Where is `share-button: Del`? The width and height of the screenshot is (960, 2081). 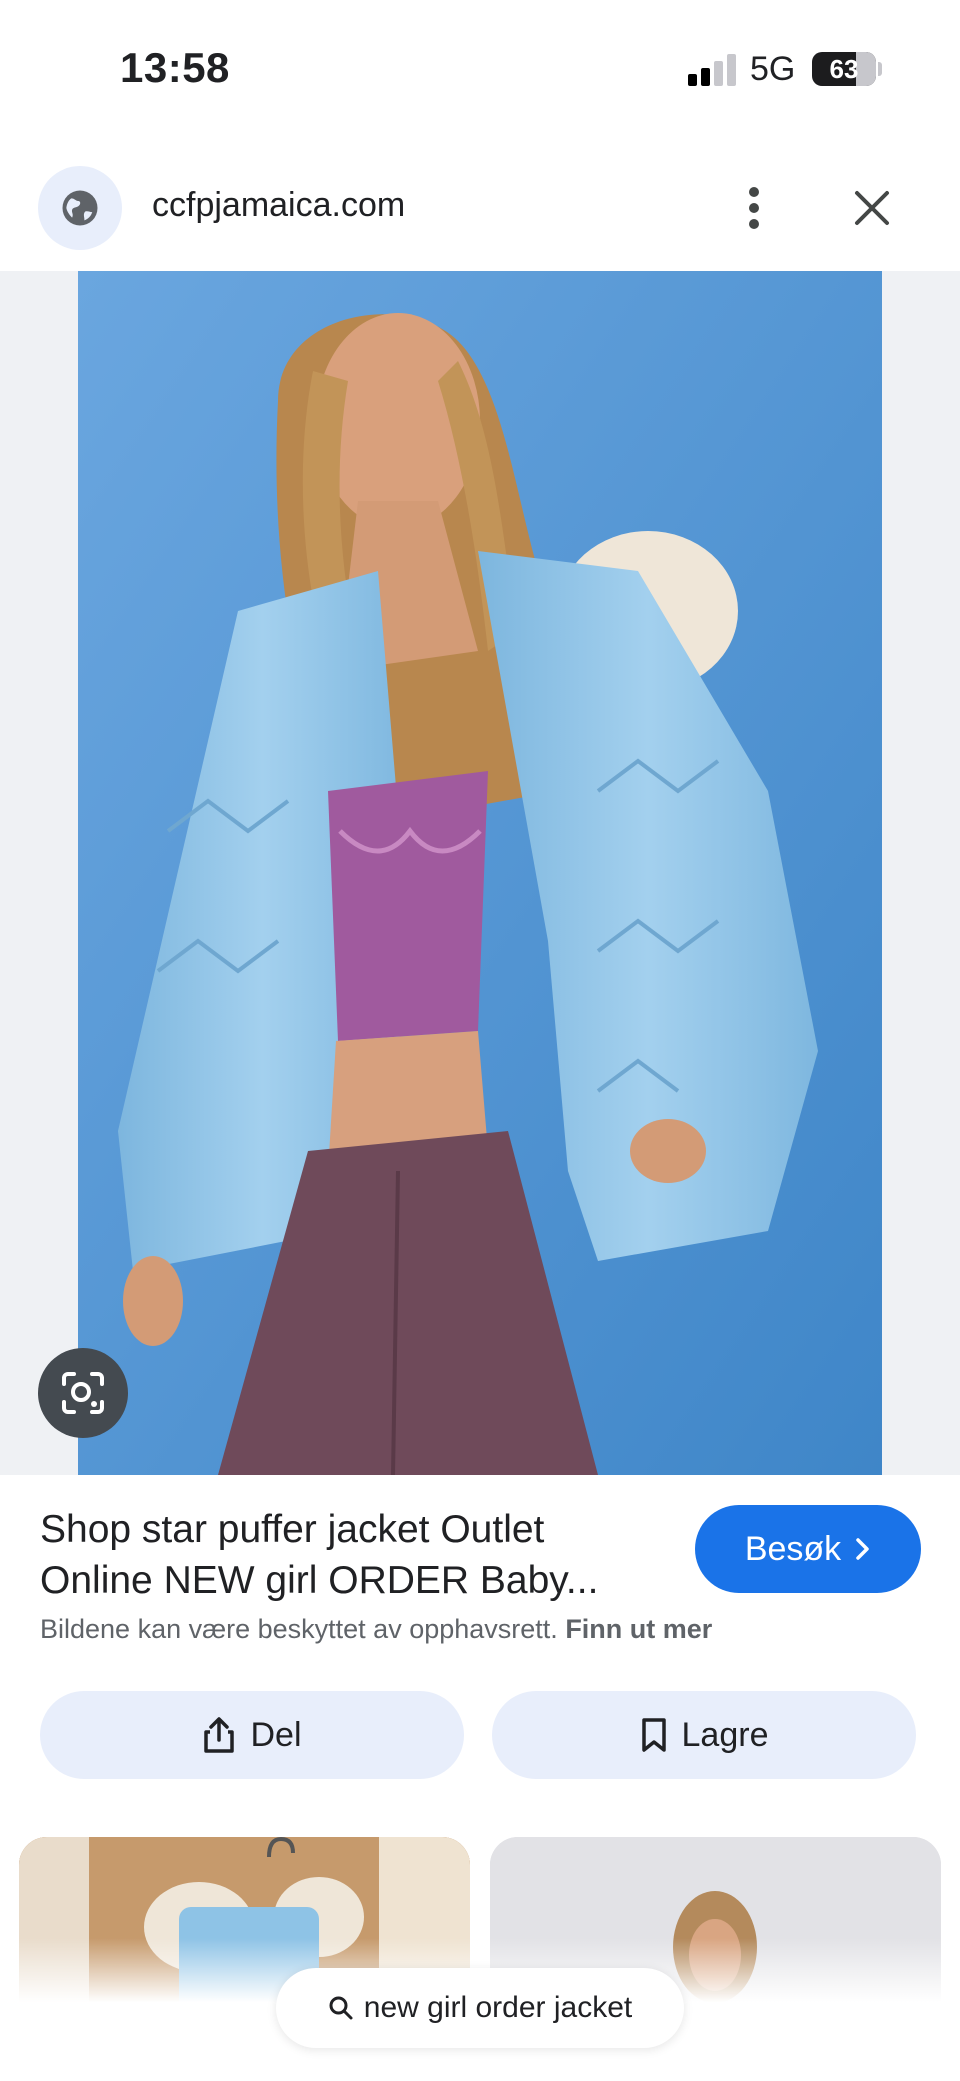
share-button: Del is located at coordinates (252, 1735).